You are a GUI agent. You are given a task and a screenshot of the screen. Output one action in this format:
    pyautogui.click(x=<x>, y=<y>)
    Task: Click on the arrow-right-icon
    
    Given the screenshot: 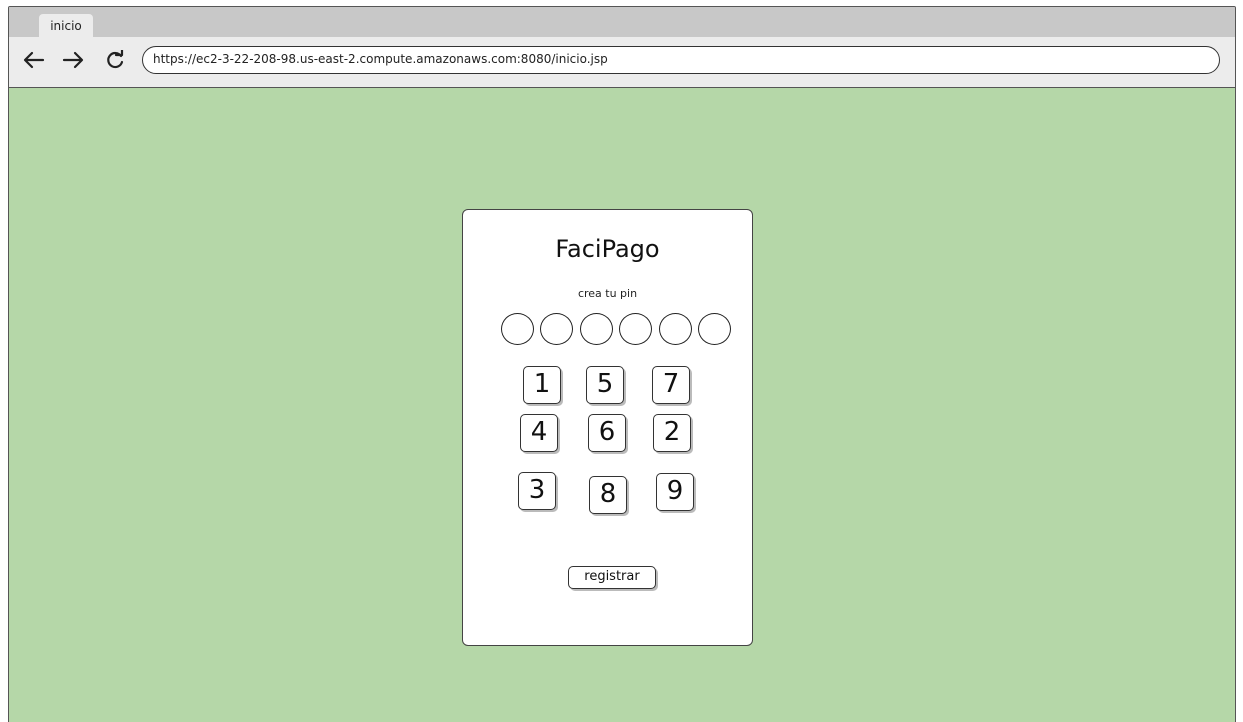 What is the action you would take?
    pyautogui.click(x=73, y=60)
    